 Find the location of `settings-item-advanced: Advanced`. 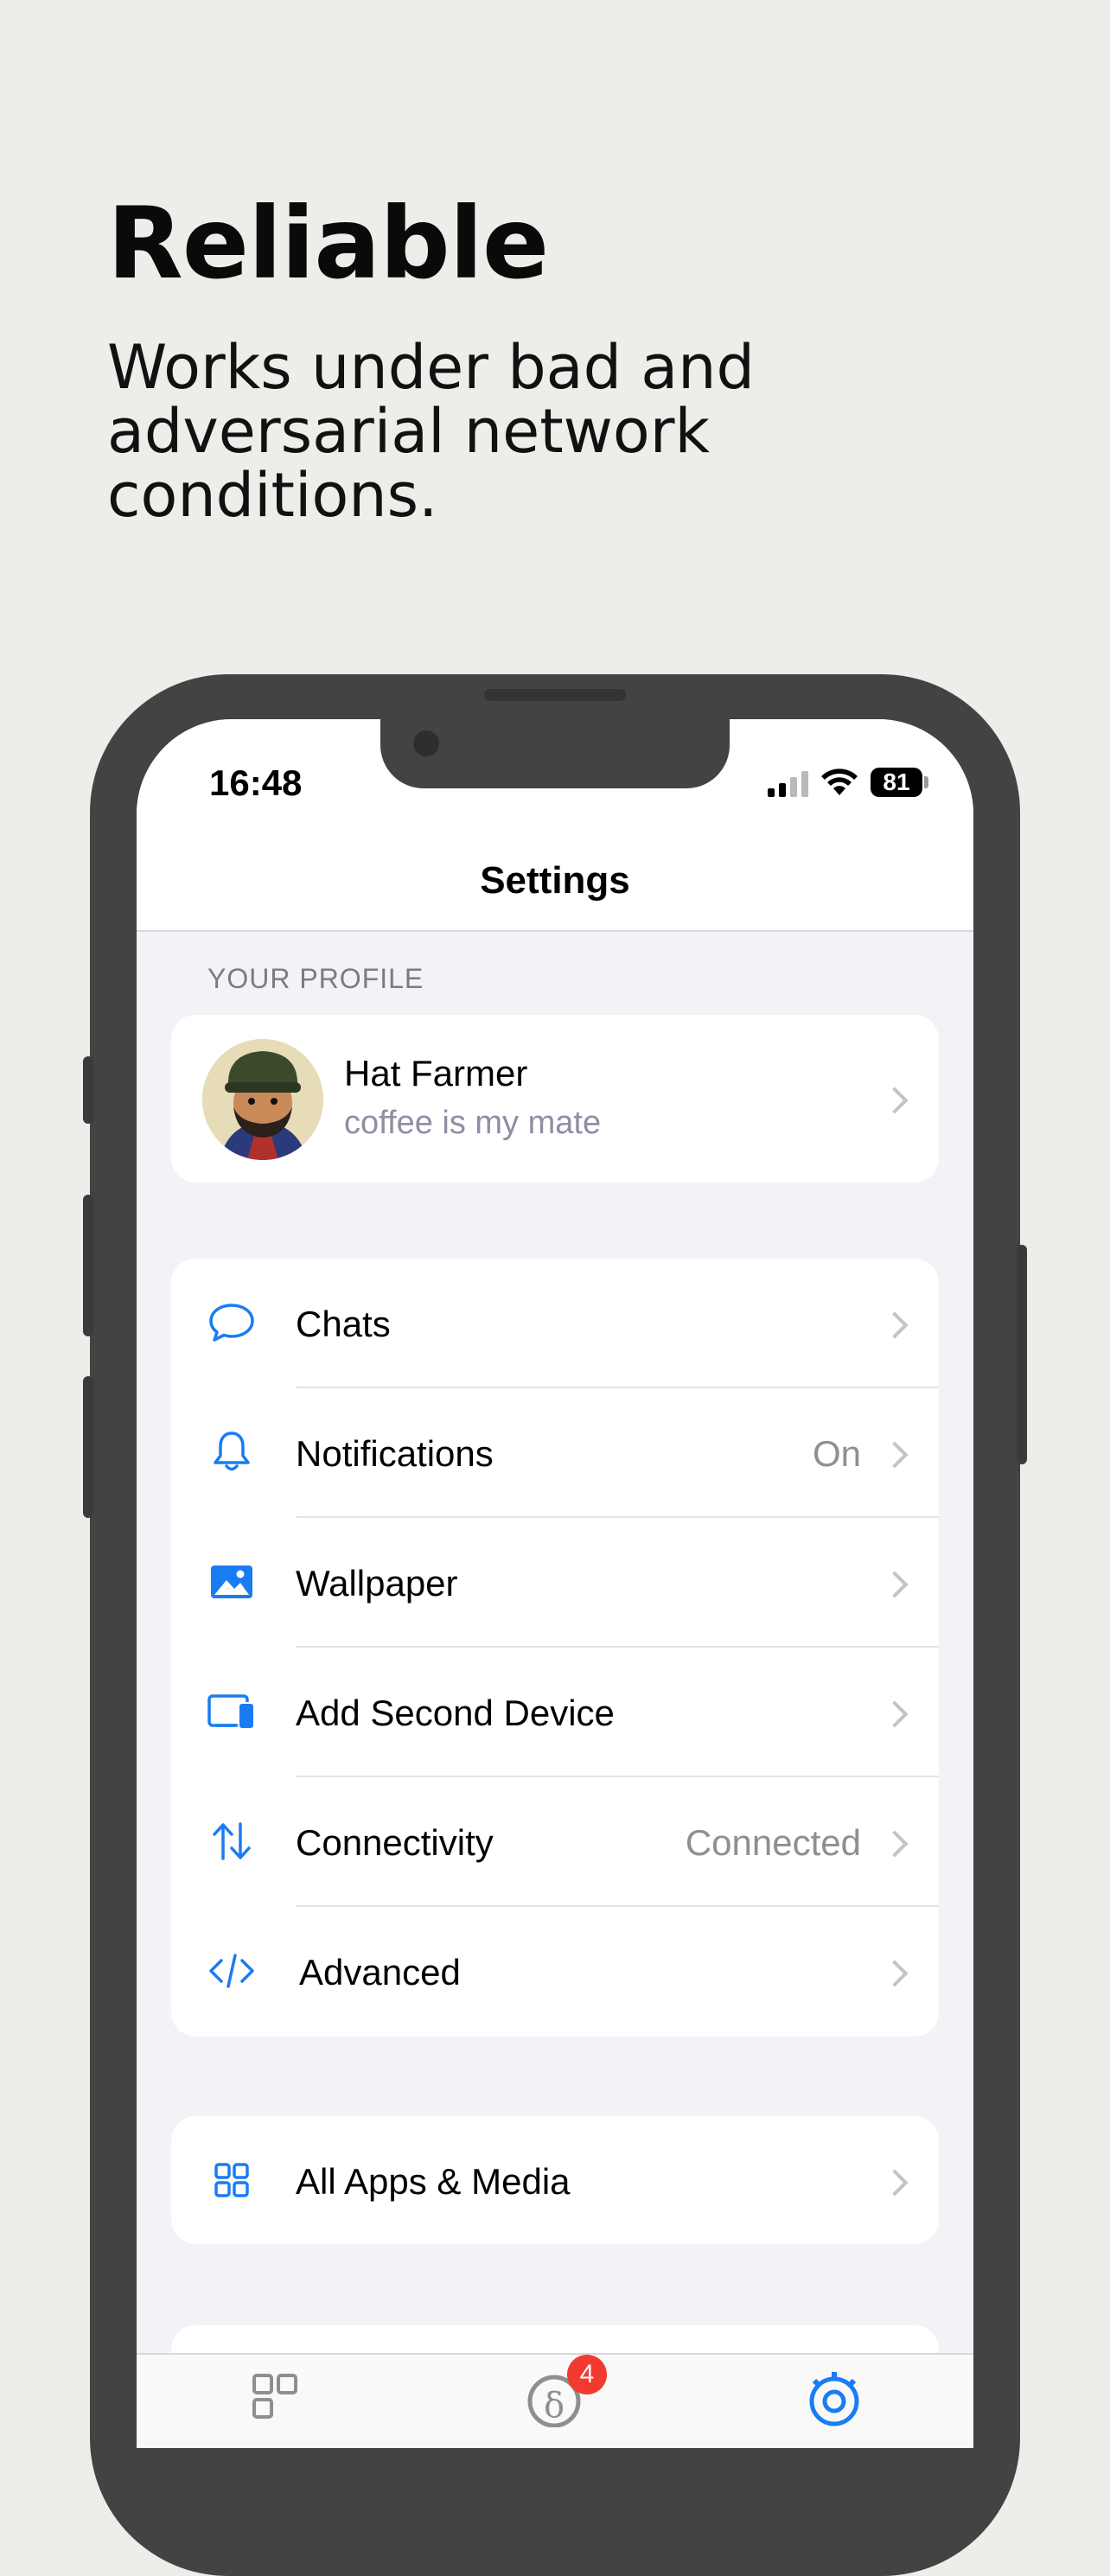

settings-item-advanced: Advanced is located at coordinates (555, 1972).